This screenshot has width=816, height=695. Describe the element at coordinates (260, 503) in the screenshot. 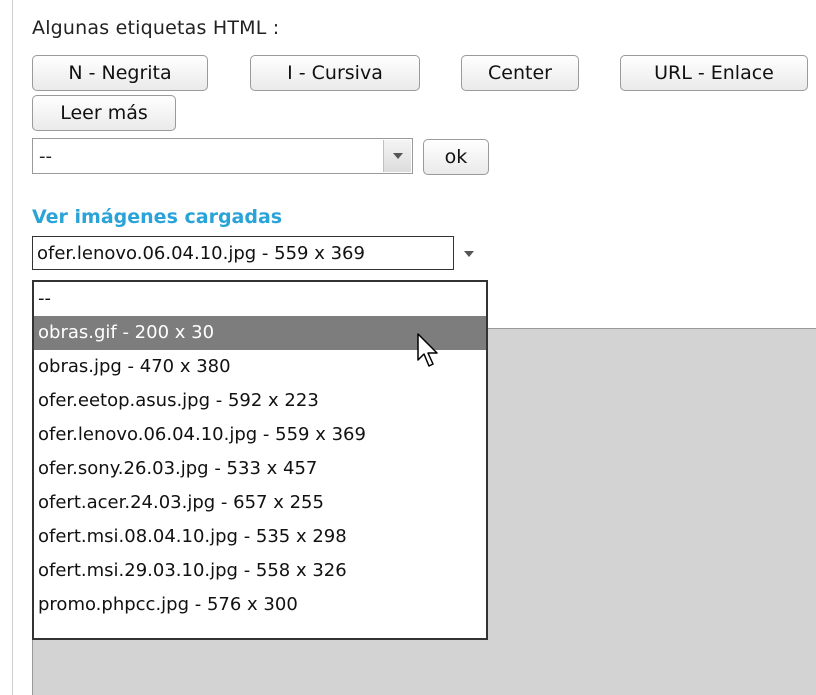

I see `dropdown-option: ofert.acer.24.03.jpg - 657 x 255` at that location.